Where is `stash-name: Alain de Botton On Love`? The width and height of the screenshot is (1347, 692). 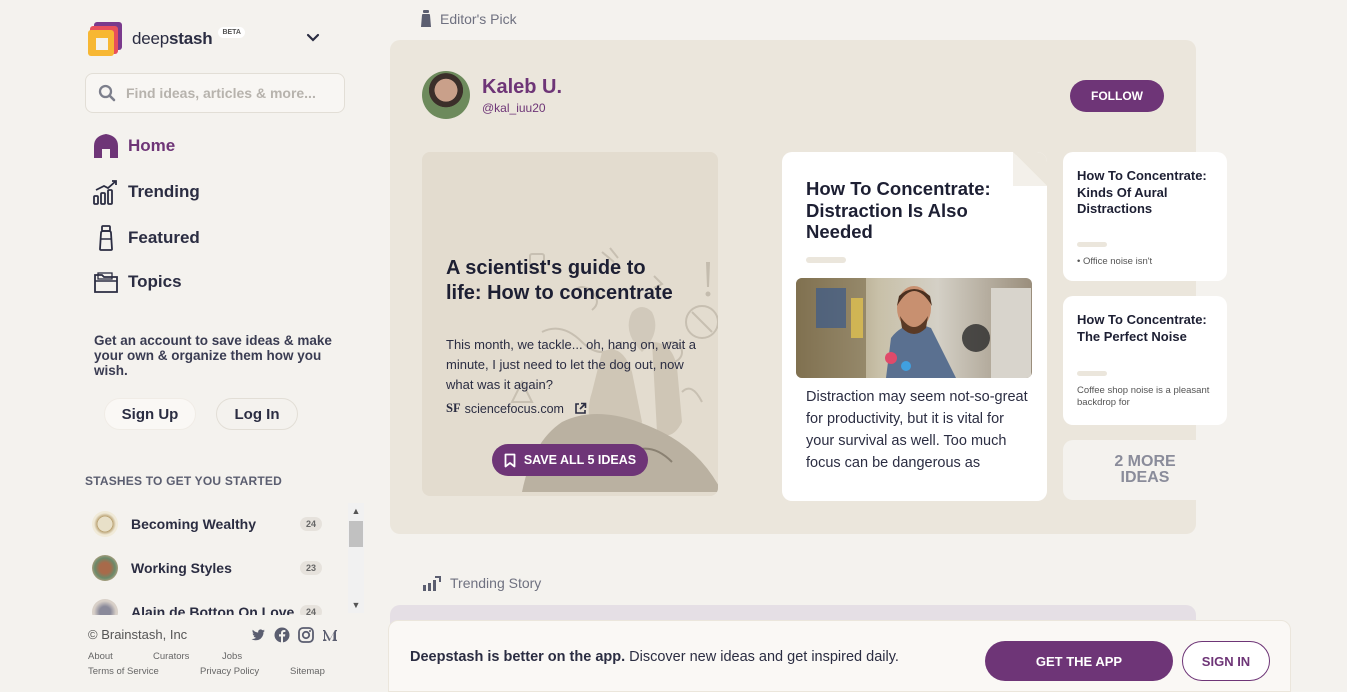 stash-name: Alain de Botton On Love is located at coordinates (213, 609).